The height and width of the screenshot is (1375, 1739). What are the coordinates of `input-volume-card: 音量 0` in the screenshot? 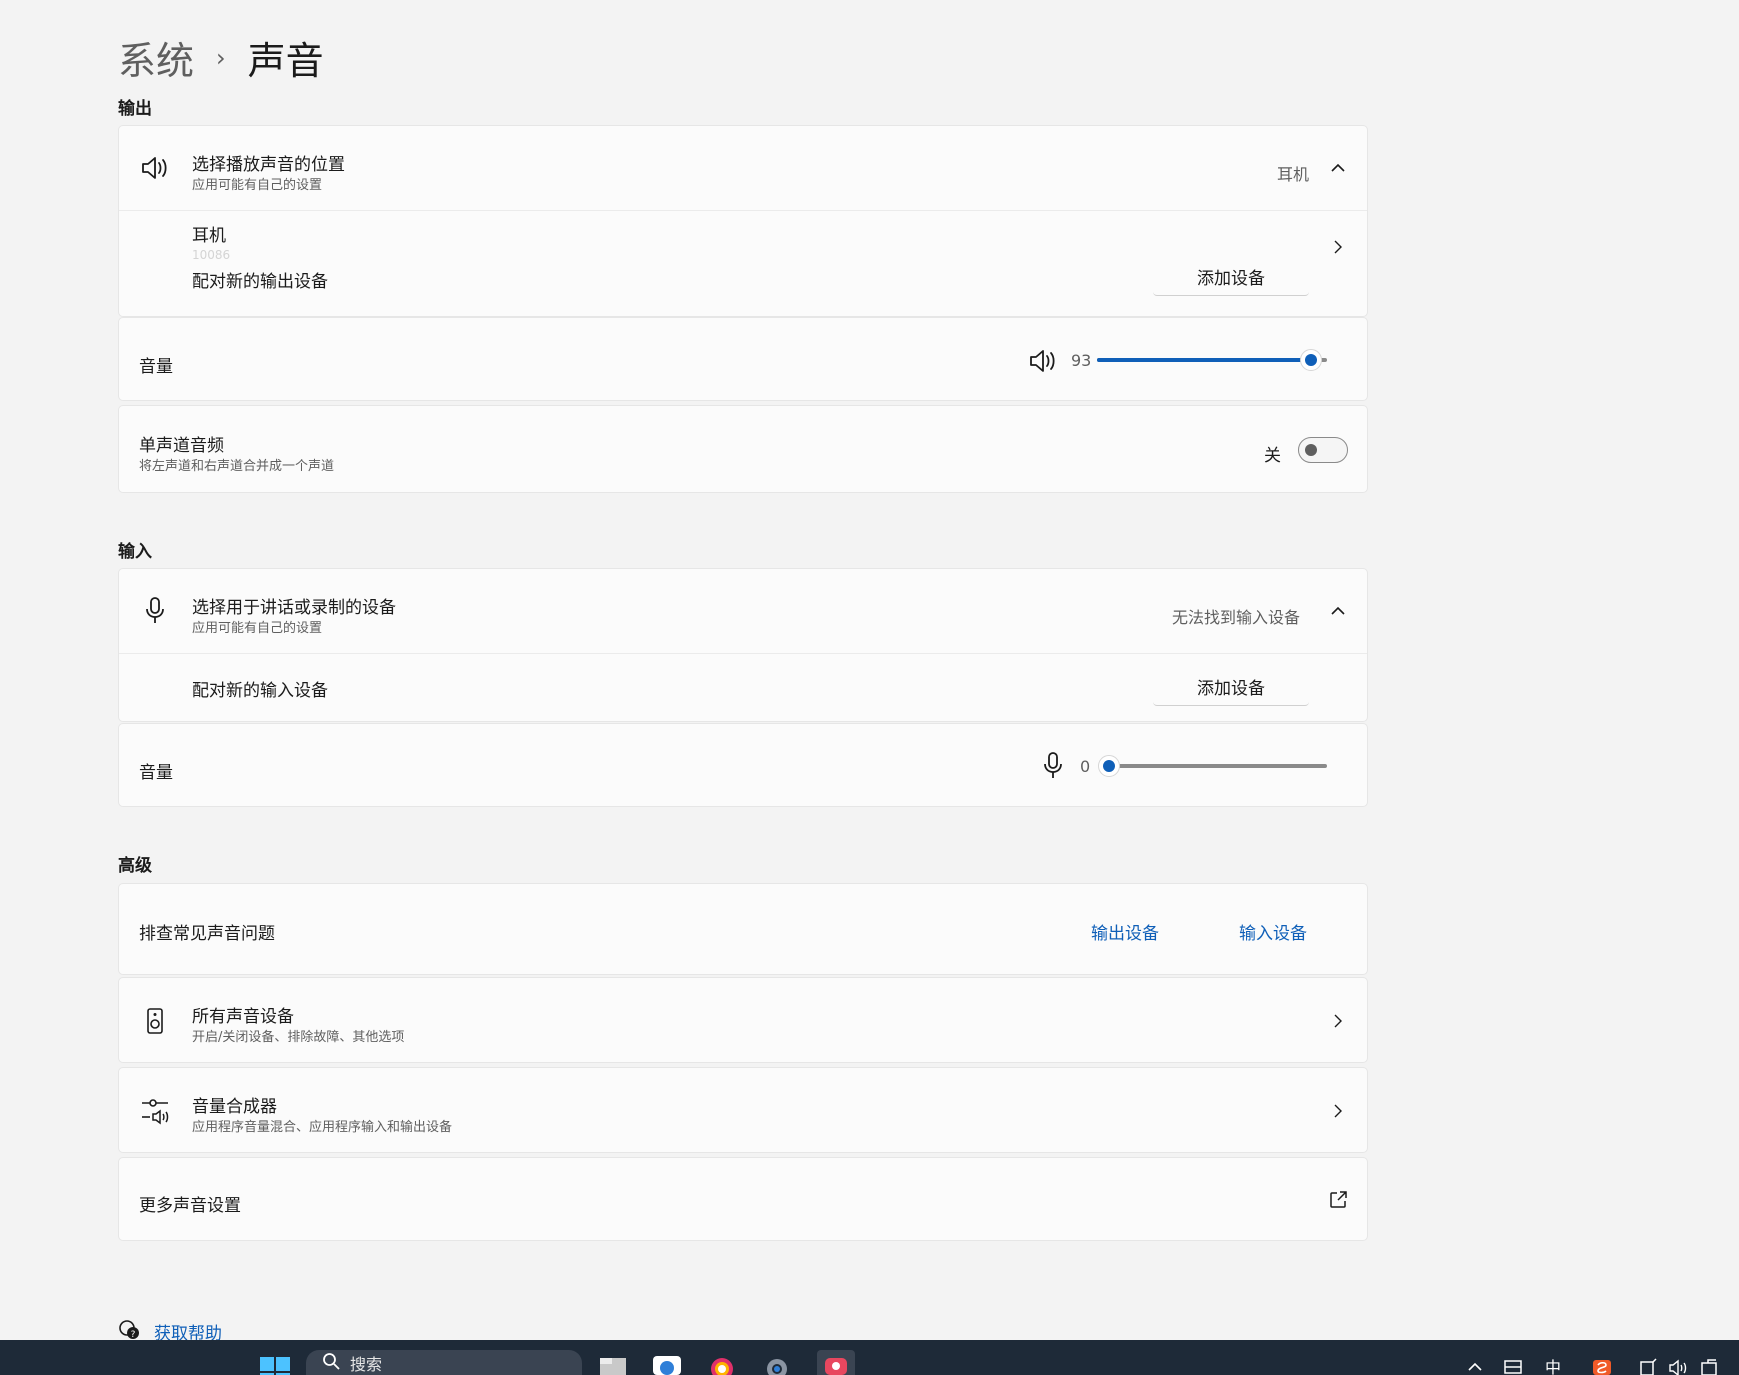 It's located at (743, 765).